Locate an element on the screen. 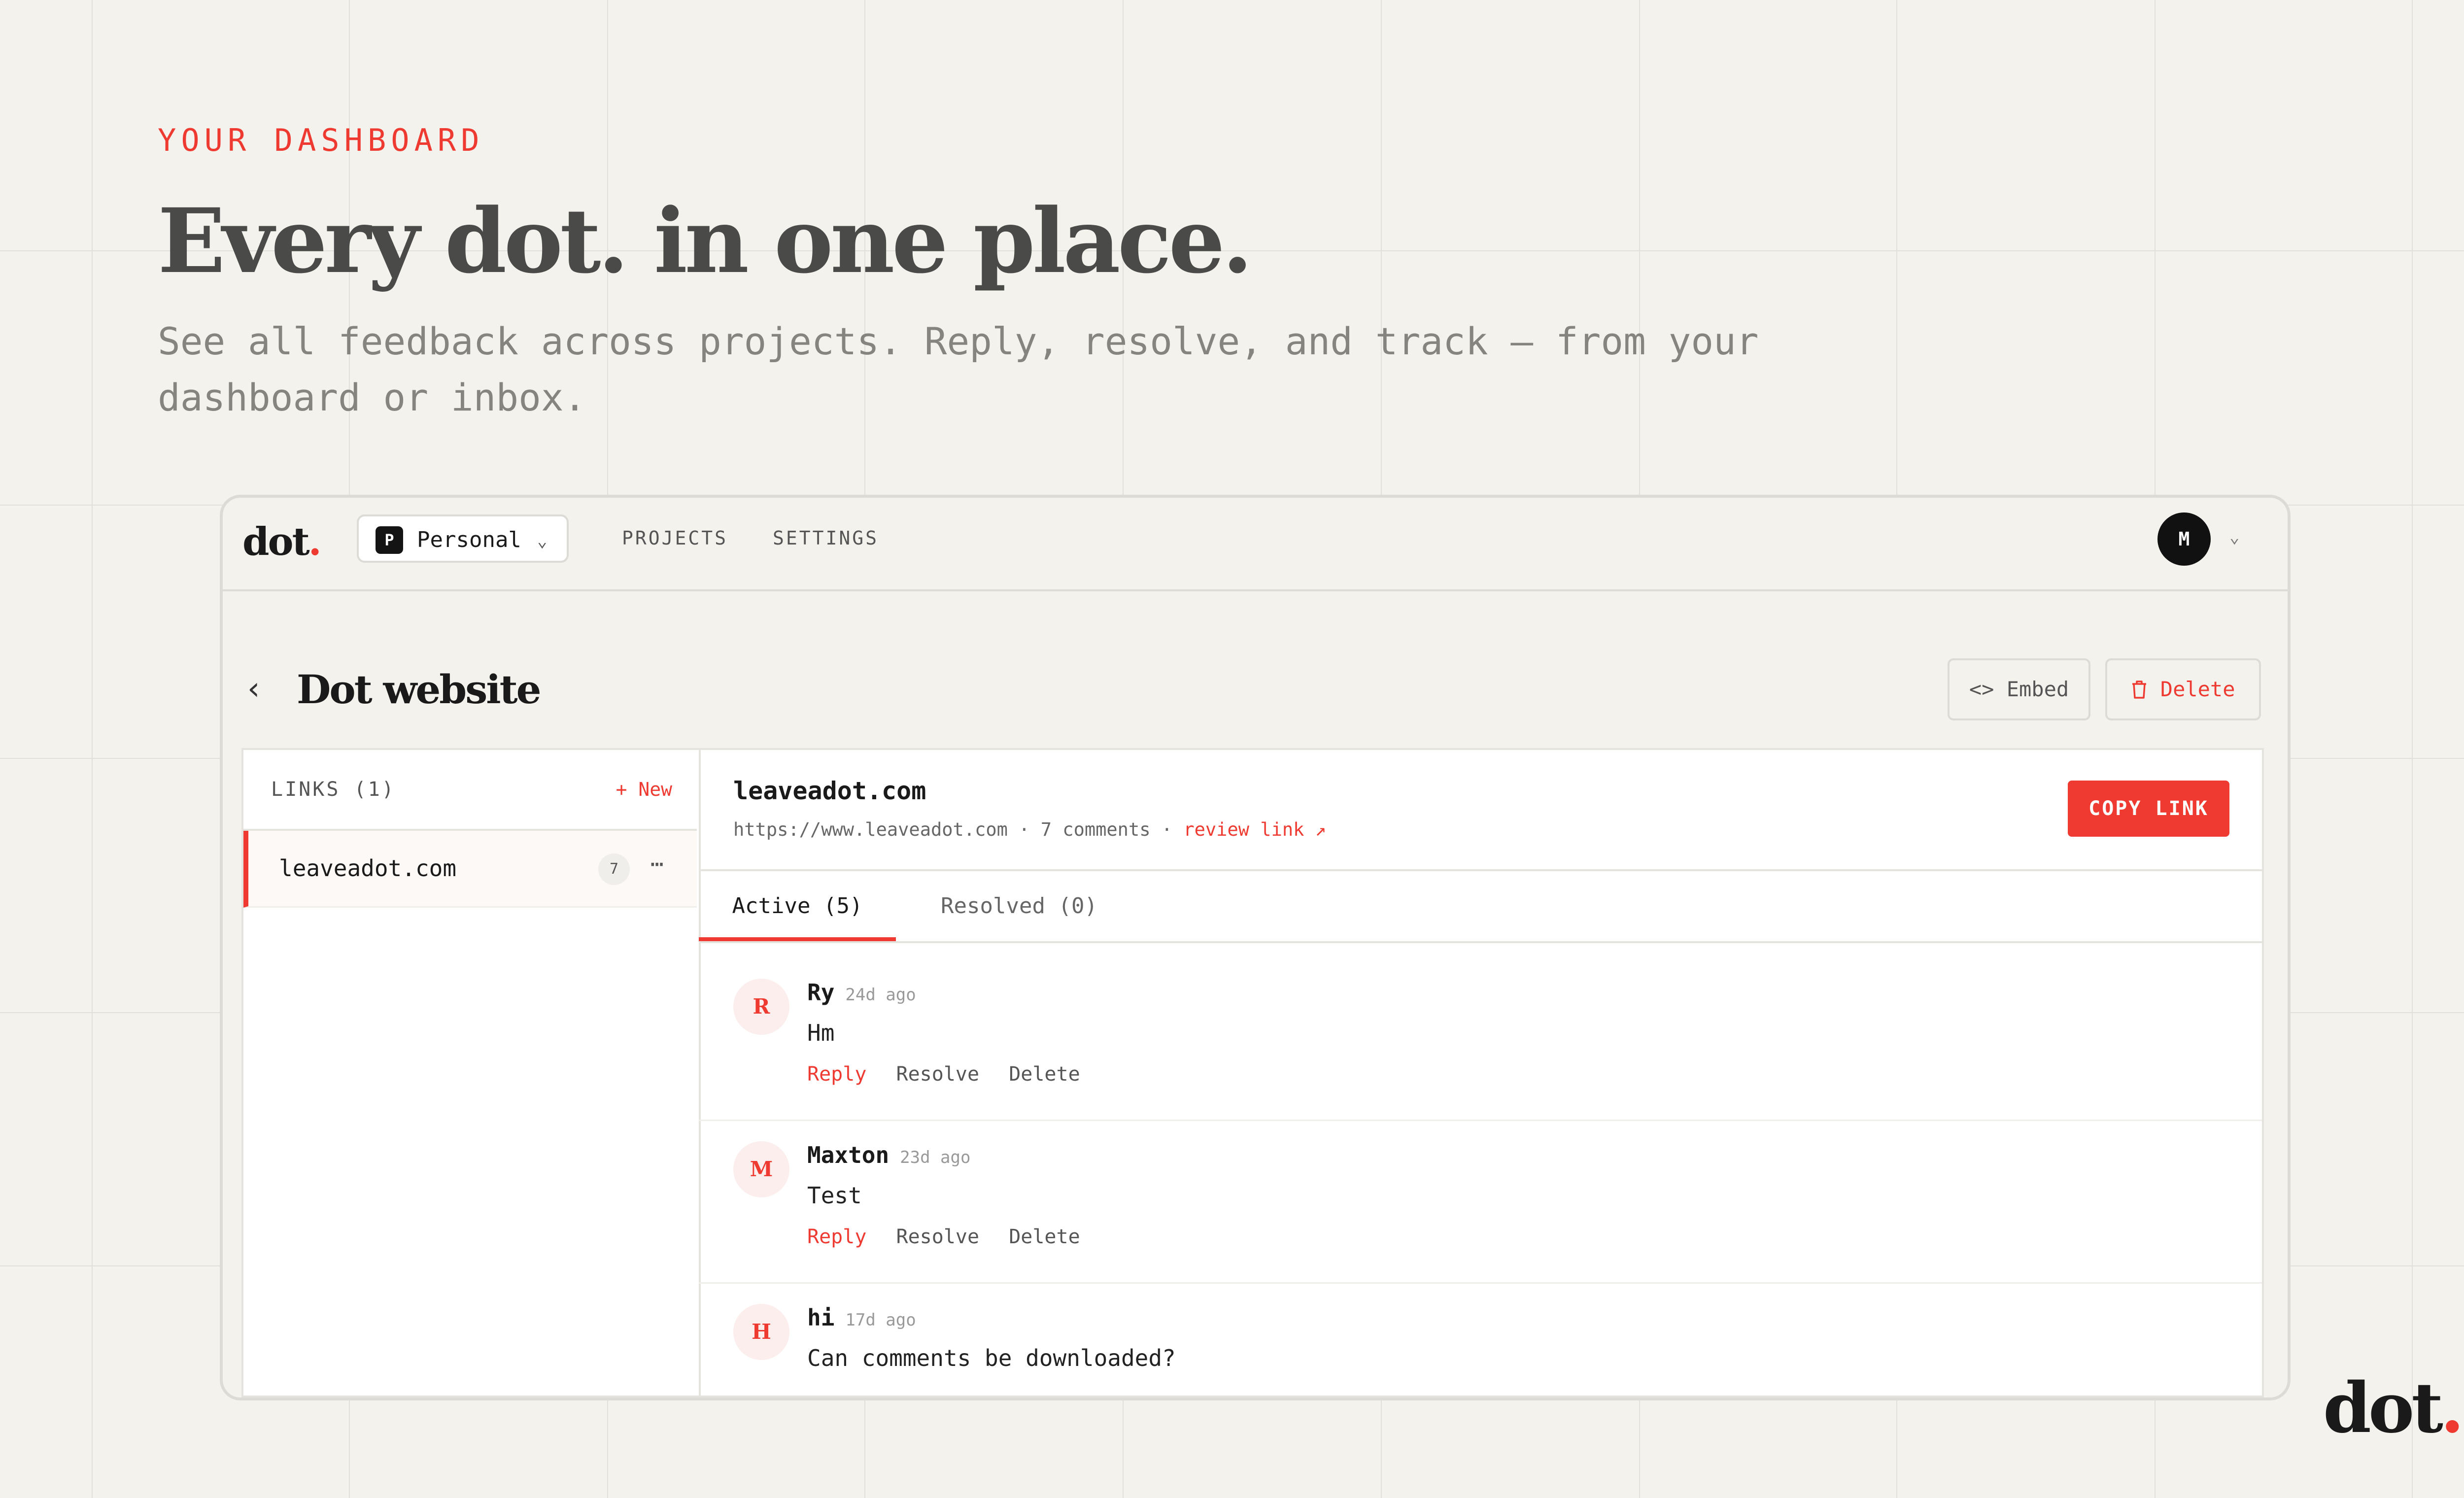  comment-time: 24d ago is located at coordinates (880, 995).